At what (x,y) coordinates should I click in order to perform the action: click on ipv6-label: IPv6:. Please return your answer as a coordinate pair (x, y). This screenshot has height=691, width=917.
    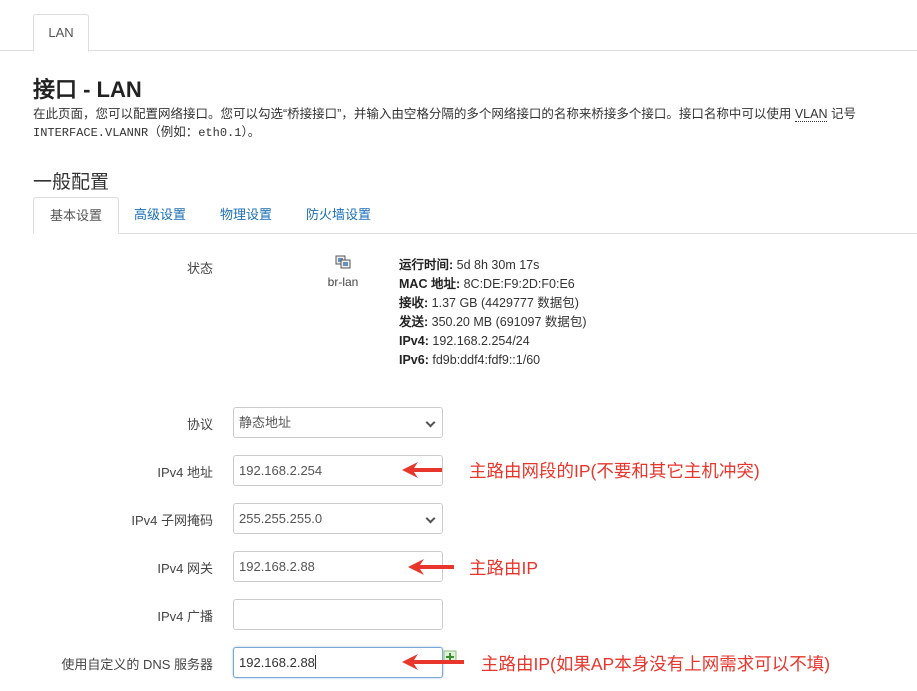
    Looking at the image, I should click on (414, 360).